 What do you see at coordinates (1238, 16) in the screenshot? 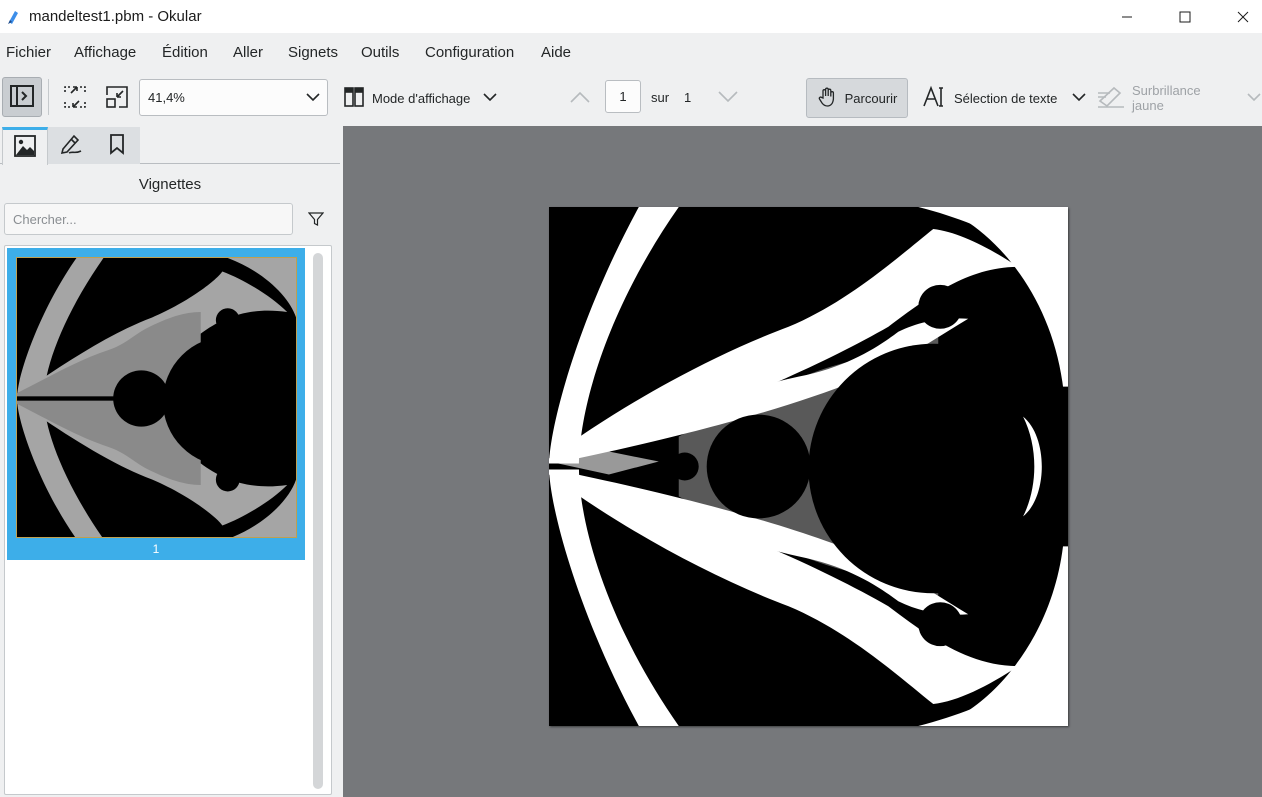
I see `close-button` at bounding box center [1238, 16].